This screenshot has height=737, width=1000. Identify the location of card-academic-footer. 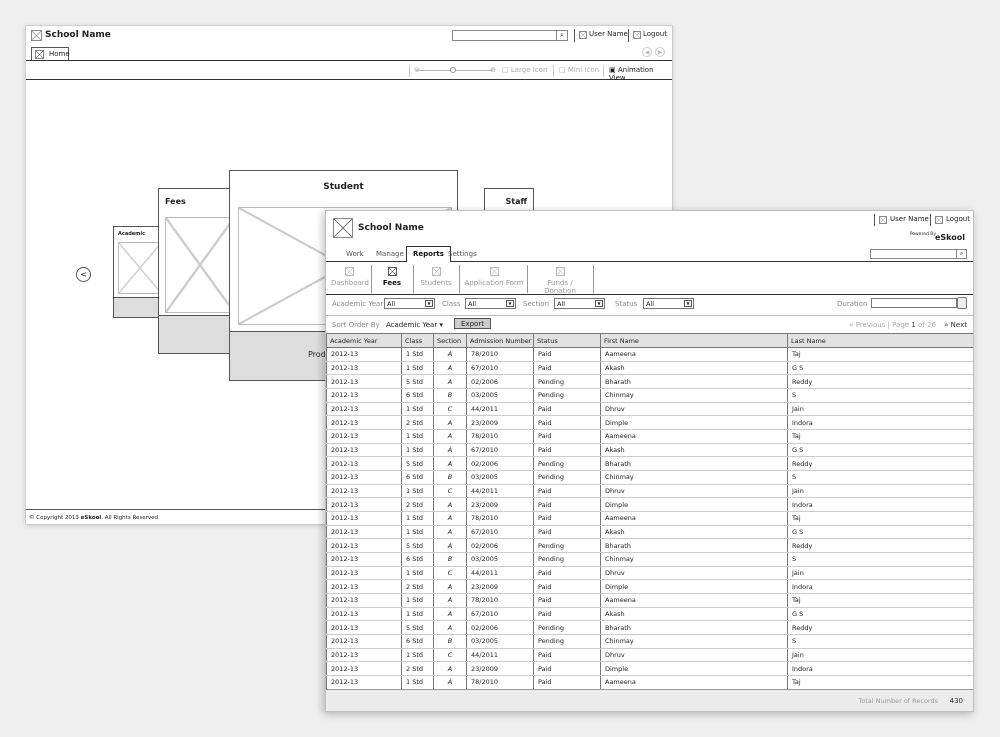
(138, 307).